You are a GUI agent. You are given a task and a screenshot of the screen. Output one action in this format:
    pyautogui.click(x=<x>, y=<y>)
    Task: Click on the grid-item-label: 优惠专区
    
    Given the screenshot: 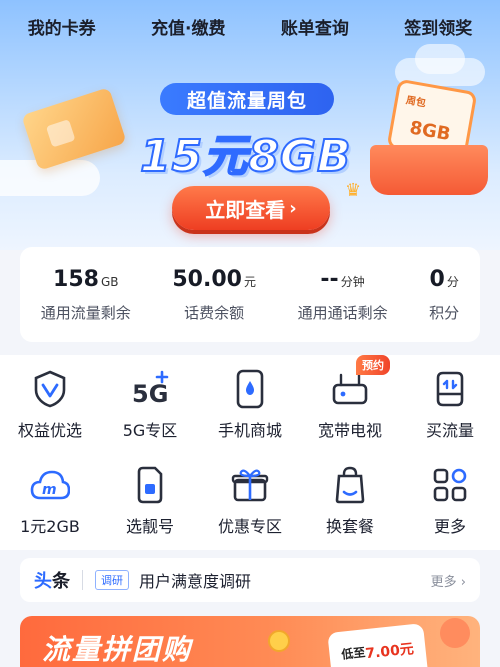 What is the action you would take?
    pyautogui.click(x=249, y=526)
    